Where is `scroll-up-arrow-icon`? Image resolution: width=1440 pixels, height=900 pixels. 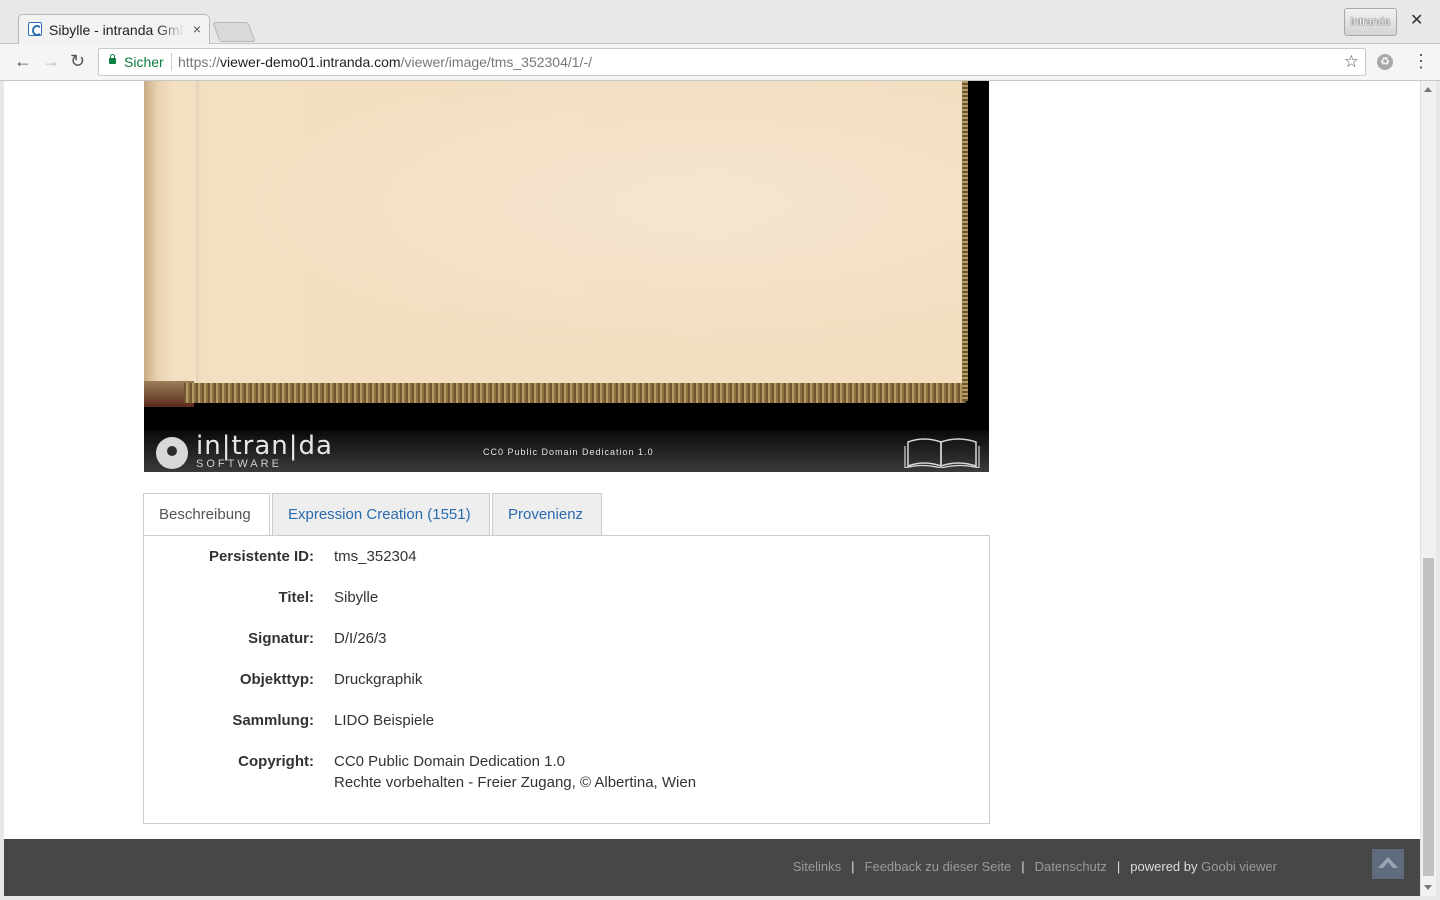 scroll-up-arrow-icon is located at coordinates (1428, 89).